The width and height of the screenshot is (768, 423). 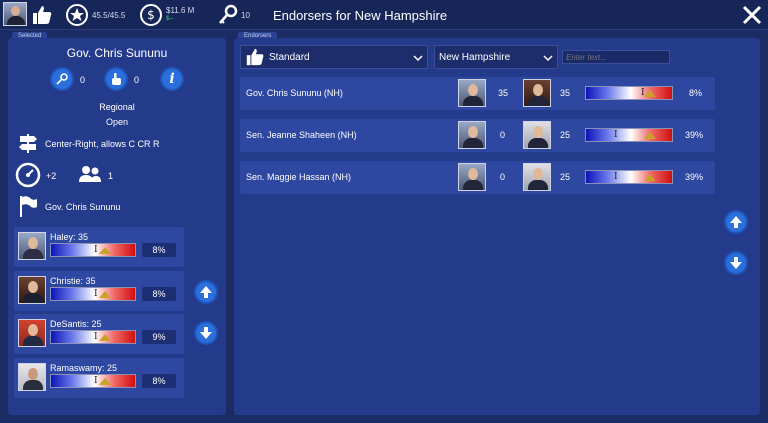 I want to click on endorser-name: Sen. Jeanne Shaheen (NH), so click(x=301, y=135).